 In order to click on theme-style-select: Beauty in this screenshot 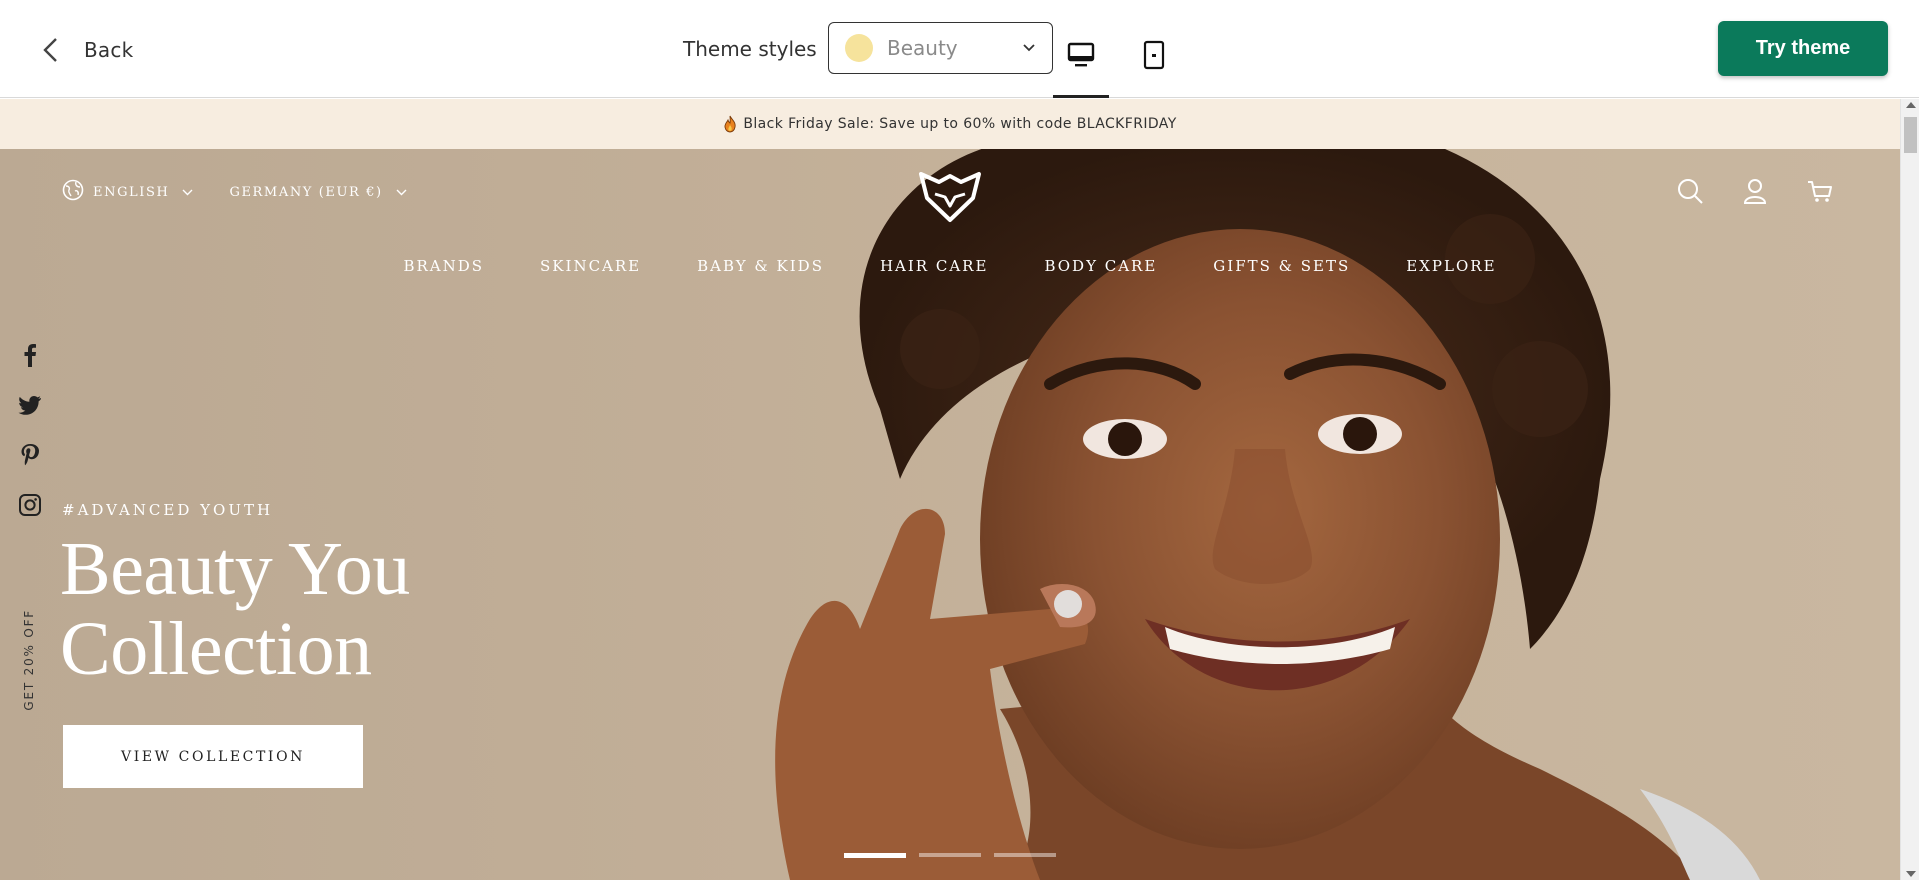, I will do `click(940, 48)`.